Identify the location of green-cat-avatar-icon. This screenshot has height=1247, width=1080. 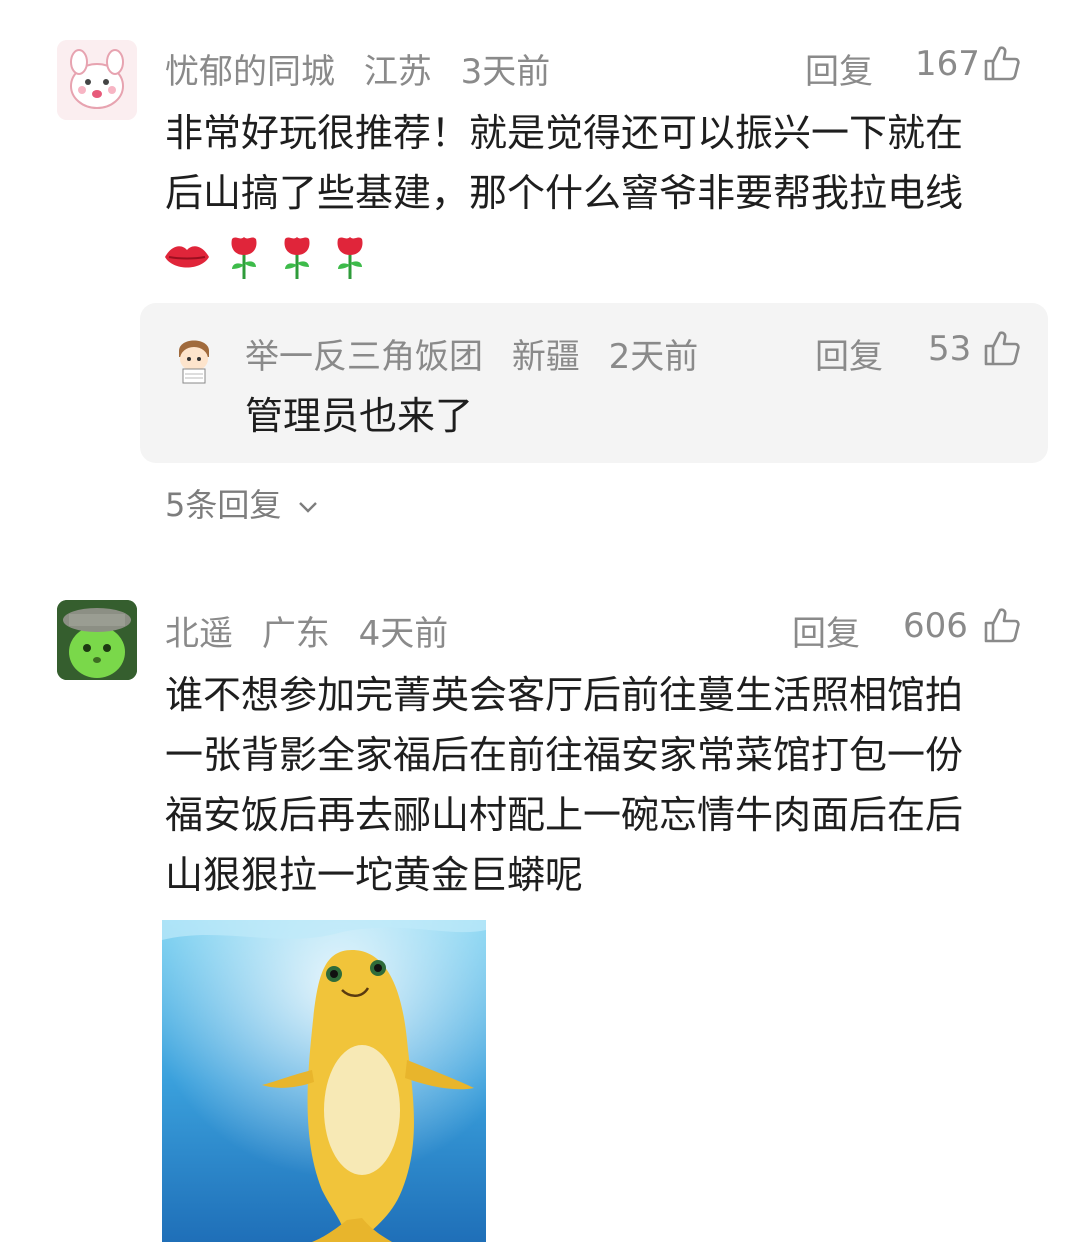
(97, 640).